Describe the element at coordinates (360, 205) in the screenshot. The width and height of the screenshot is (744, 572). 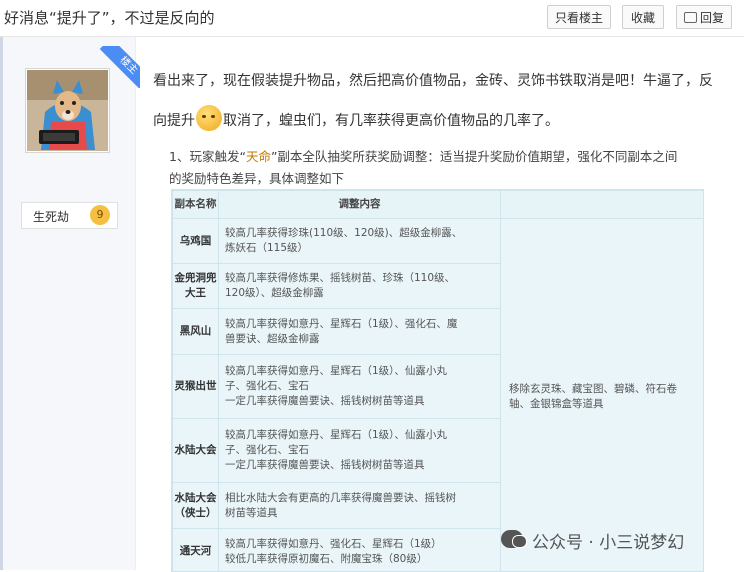
I see `column-header-content: 调整内容` at that location.